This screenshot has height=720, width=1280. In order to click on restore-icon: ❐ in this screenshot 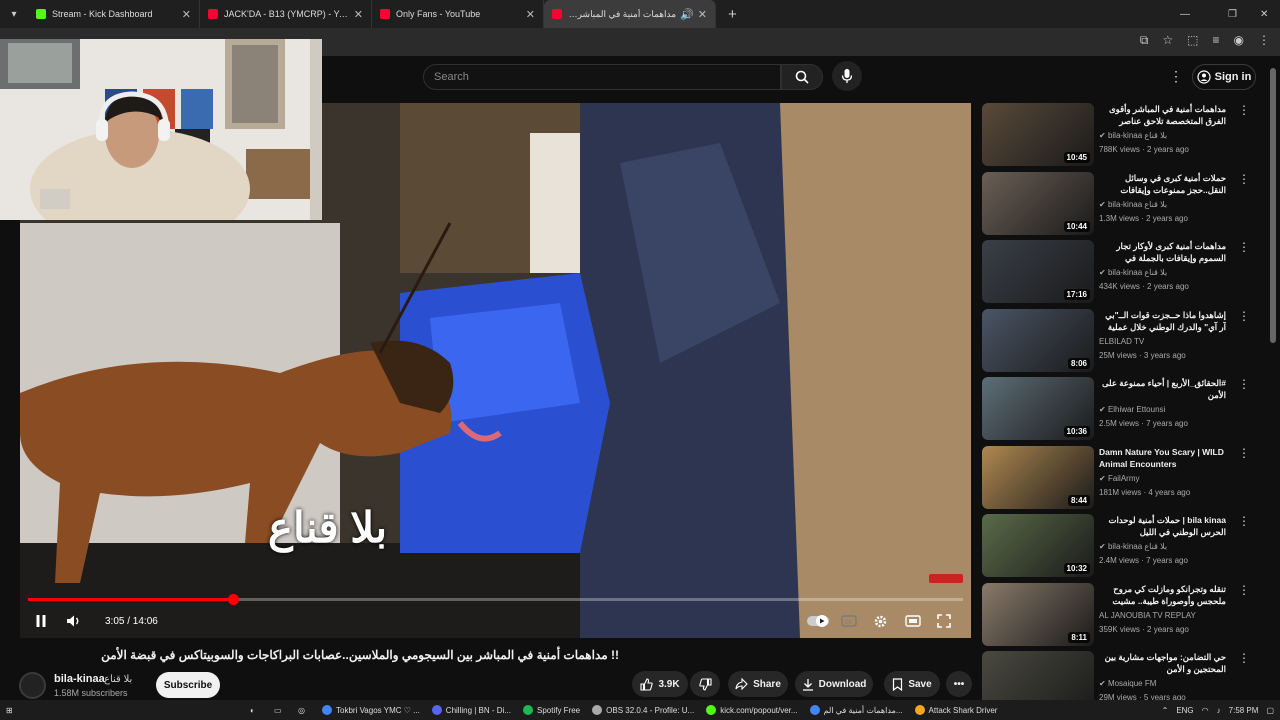, I will do `click(1232, 14)`.